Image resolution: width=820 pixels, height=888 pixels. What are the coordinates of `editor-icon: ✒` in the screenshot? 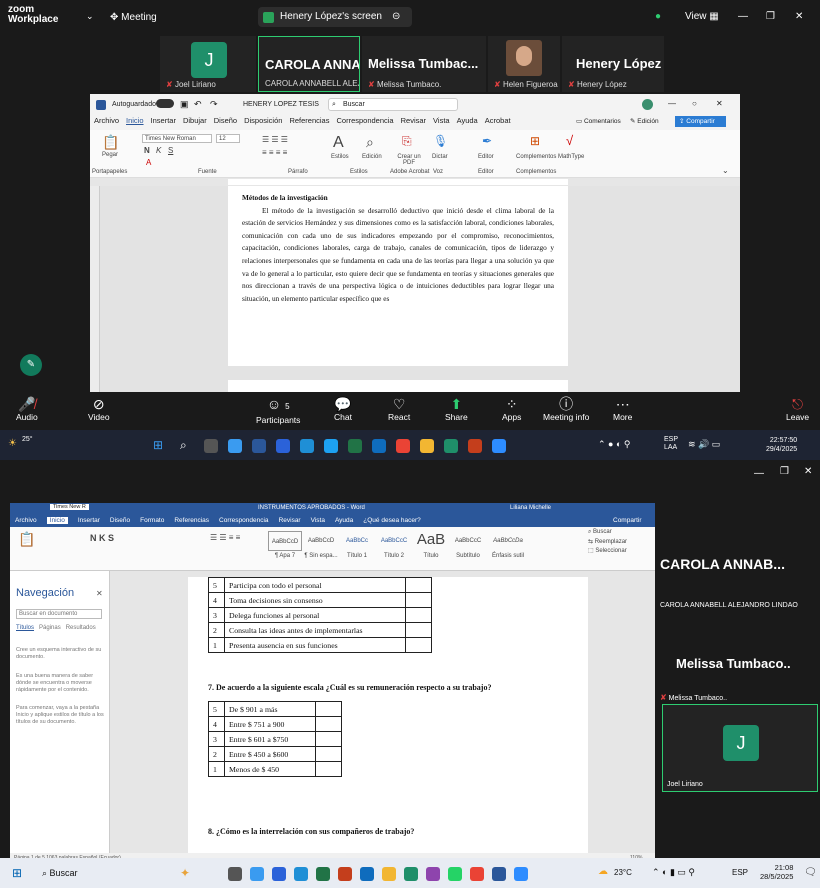 It's located at (487, 141).